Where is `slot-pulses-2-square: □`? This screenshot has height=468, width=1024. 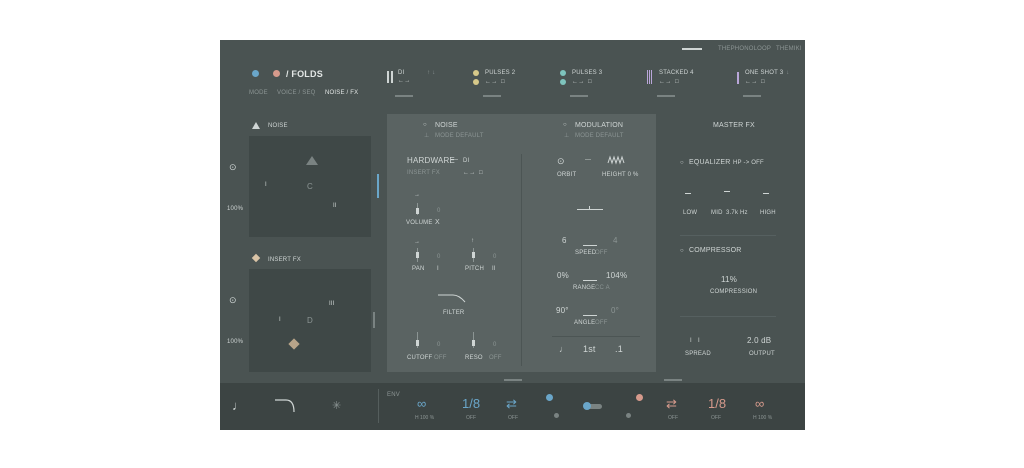
slot-pulses-2-square: □ is located at coordinates (503, 82).